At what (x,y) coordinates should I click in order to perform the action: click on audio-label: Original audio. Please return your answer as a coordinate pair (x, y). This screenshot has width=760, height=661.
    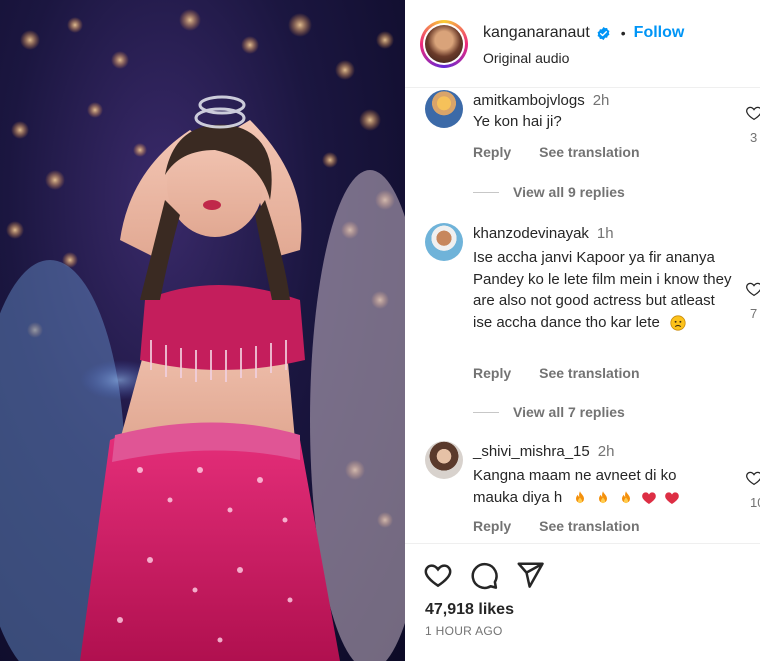
    Looking at the image, I should click on (526, 58).